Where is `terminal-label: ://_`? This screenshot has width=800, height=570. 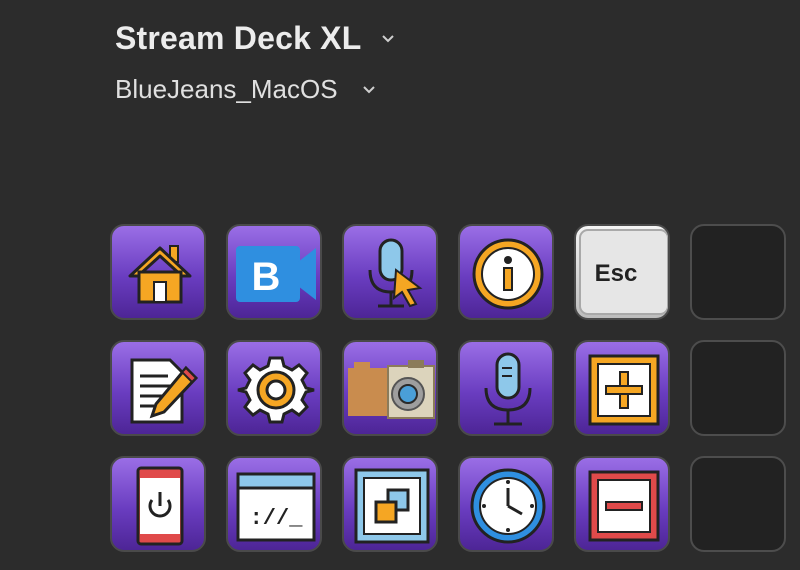 terminal-label: ://_ is located at coordinates (277, 518).